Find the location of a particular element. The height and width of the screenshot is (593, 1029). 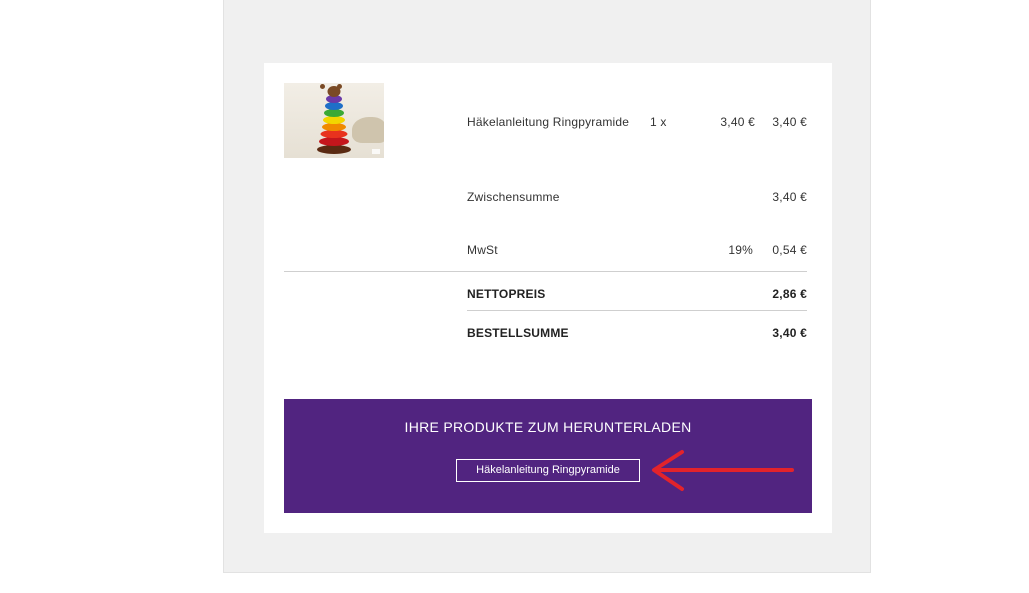

order-total-value: 3,40 € is located at coordinates (789, 333).